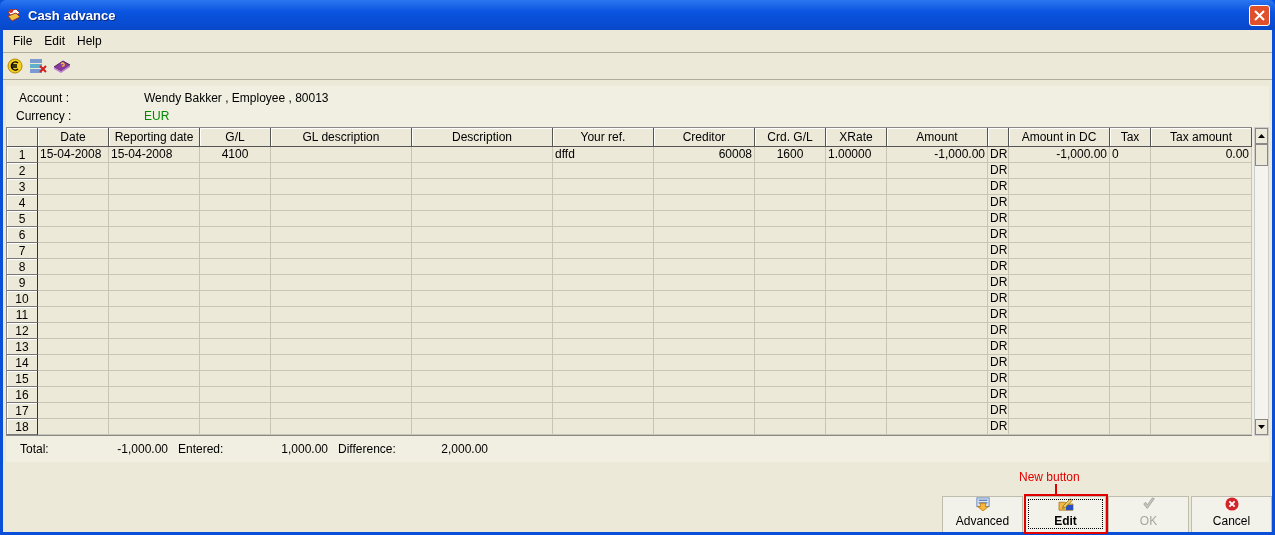 This screenshot has height=535, width=1275. I want to click on column-header: XRate, so click(856, 137).